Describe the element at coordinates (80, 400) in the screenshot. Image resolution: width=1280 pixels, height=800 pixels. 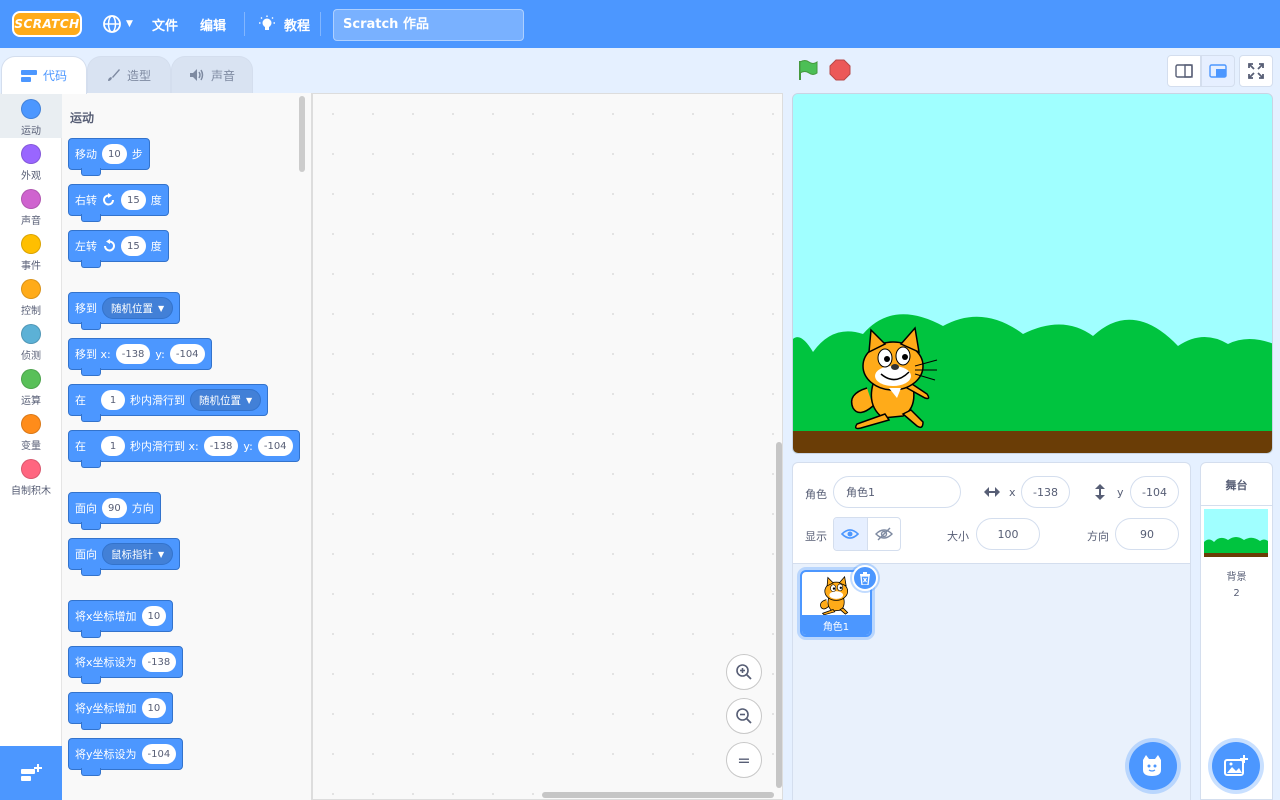
I see `block-text: 在` at that location.